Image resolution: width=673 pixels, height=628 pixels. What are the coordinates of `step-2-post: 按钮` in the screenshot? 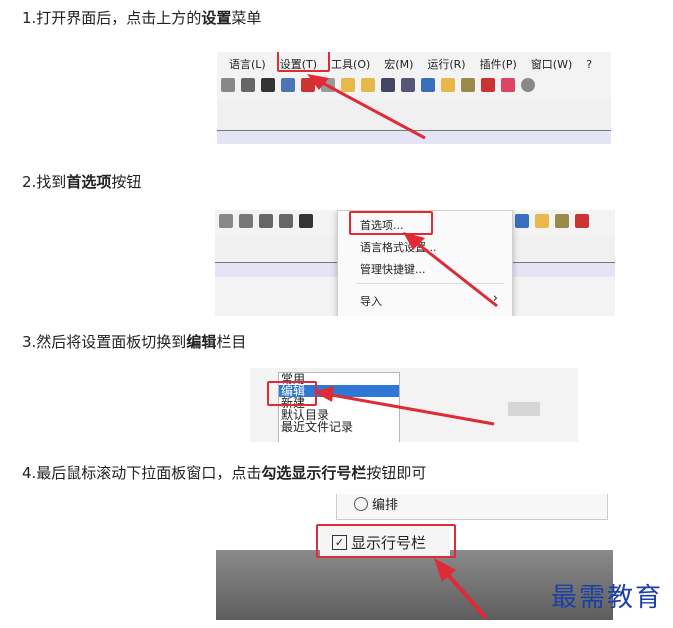 It's located at (126, 182).